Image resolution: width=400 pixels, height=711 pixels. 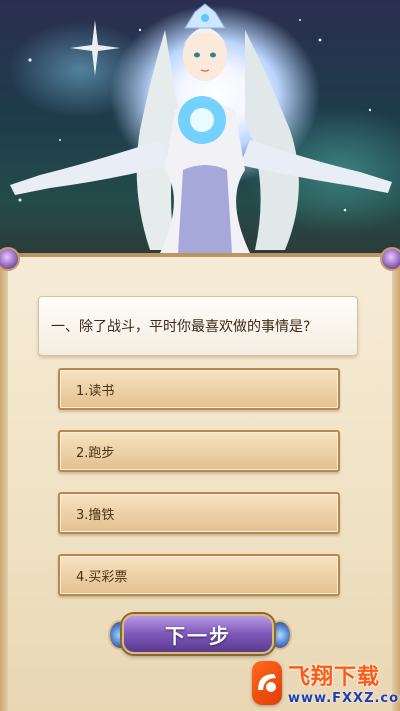 I want to click on next-step-button: 下一步, so click(x=198, y=634).